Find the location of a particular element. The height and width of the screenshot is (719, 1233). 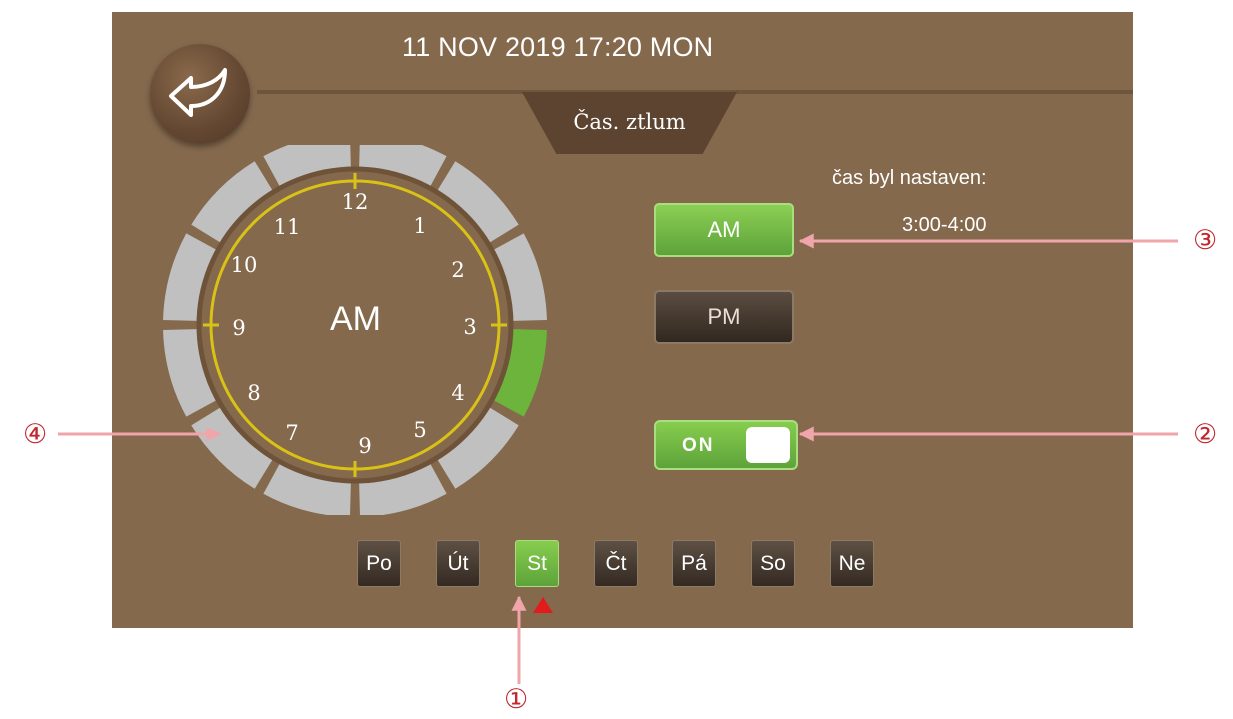

clock-number-8: 8 is located at coordinates (253, 393).